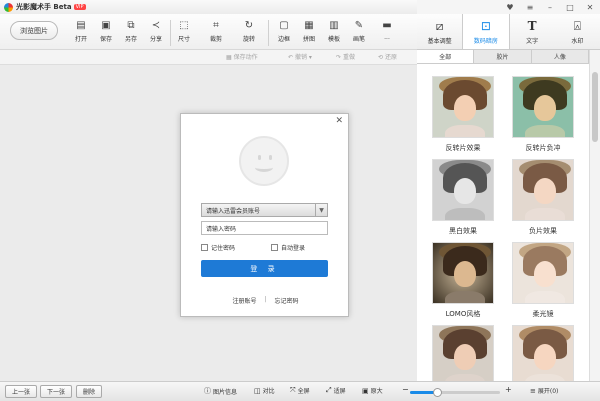 This screenshot has width=600, height=401. I want to click on undo-button: ↶ 撤销 ▾, so click(300, 56).